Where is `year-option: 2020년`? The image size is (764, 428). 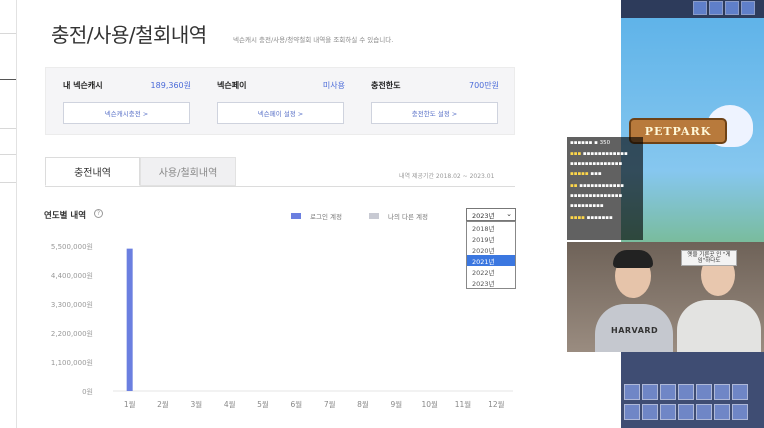
year-option: 2020년 is located at coordinates (491, 249).